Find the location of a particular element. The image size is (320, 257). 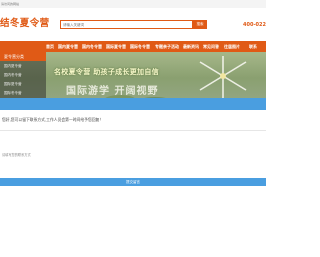

category-sidebar: 夏令营分类 国内夏令营 国内冬令营 国际夏令营 国际冬令营 is located at coordinates (23, 76).